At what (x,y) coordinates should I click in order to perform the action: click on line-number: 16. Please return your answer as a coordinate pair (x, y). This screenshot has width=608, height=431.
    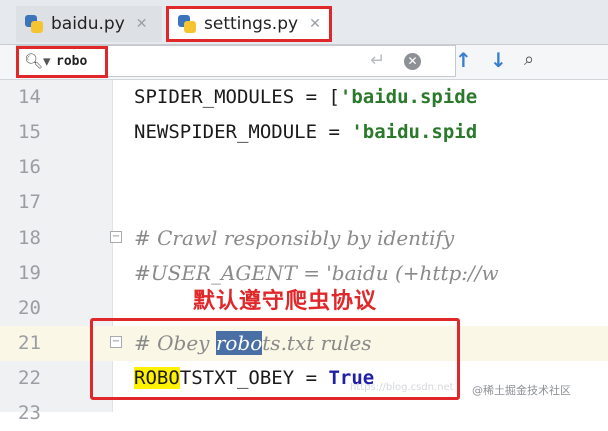
    Looking at the image, I should click on (29, 167).